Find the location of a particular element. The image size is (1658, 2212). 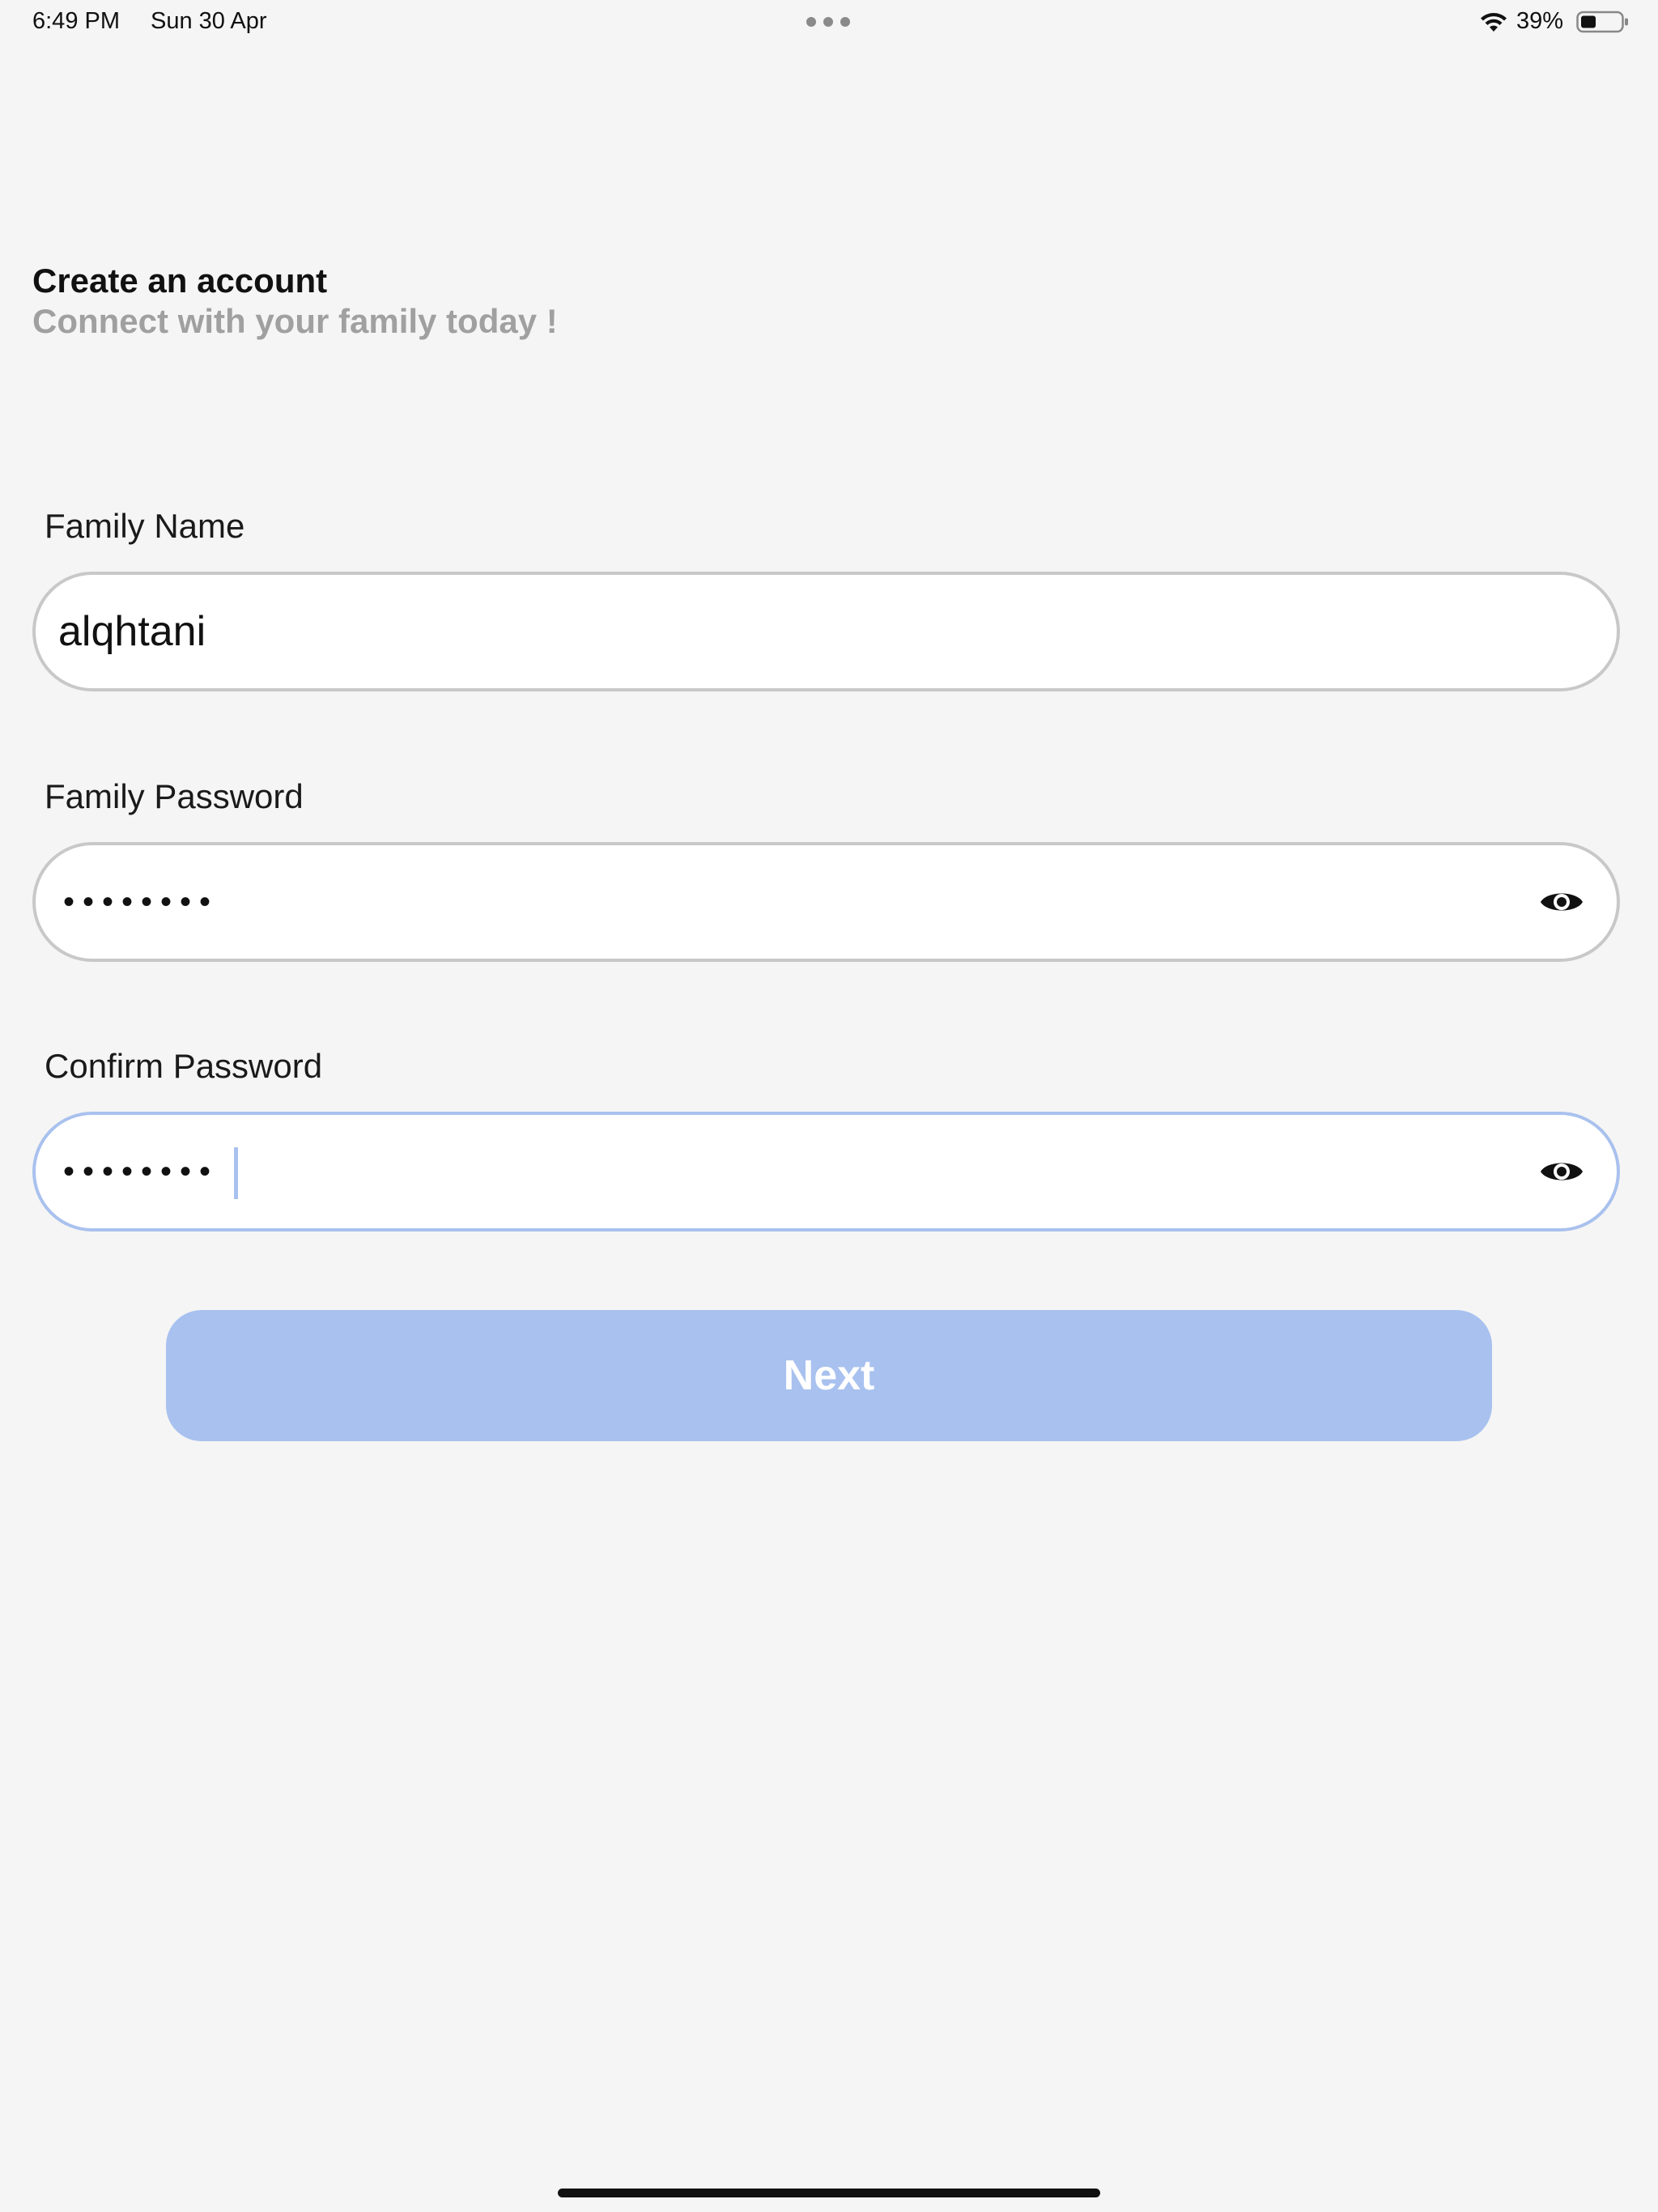

family-password-label: Family Password is located at coordinates (174, 796).